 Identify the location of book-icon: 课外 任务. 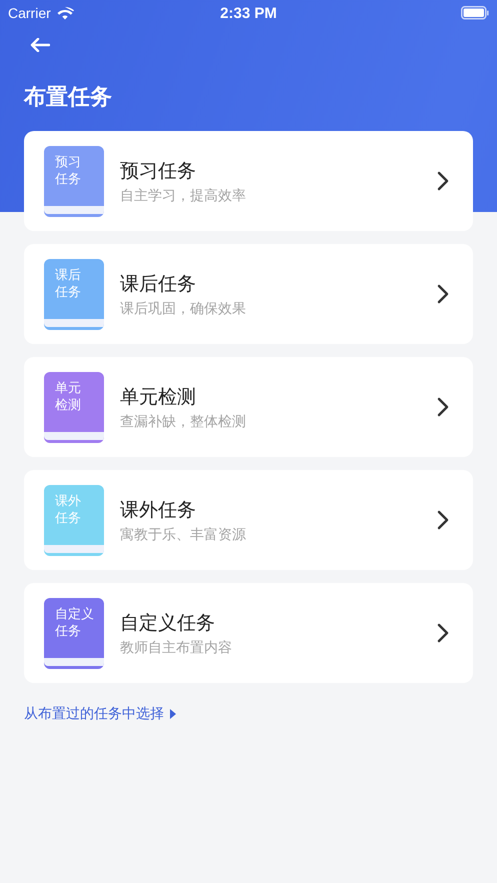
(74, 520).